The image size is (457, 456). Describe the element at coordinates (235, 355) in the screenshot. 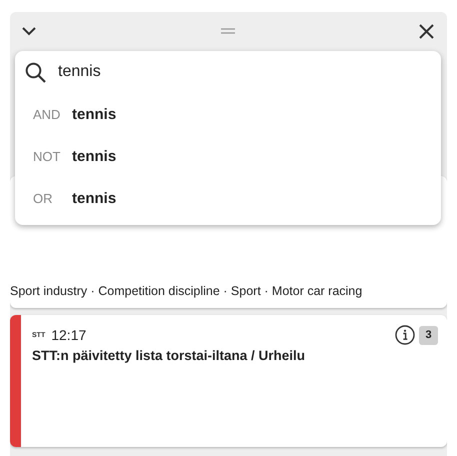

I see `headline-text: STT:n päivitetty lista torstai-iltana / Urheilu` at that location.